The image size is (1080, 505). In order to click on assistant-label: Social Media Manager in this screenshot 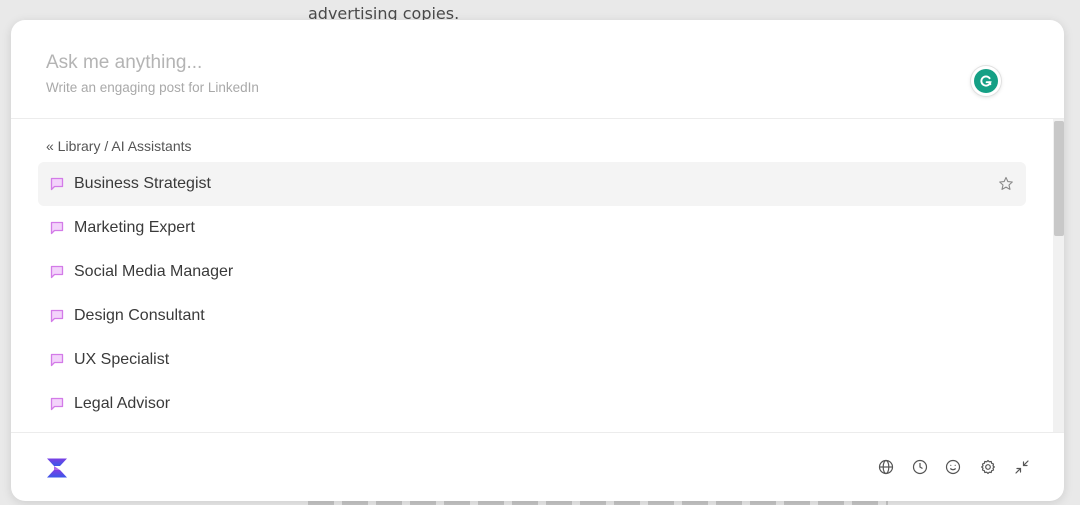, I will do `click(154, 271)`.